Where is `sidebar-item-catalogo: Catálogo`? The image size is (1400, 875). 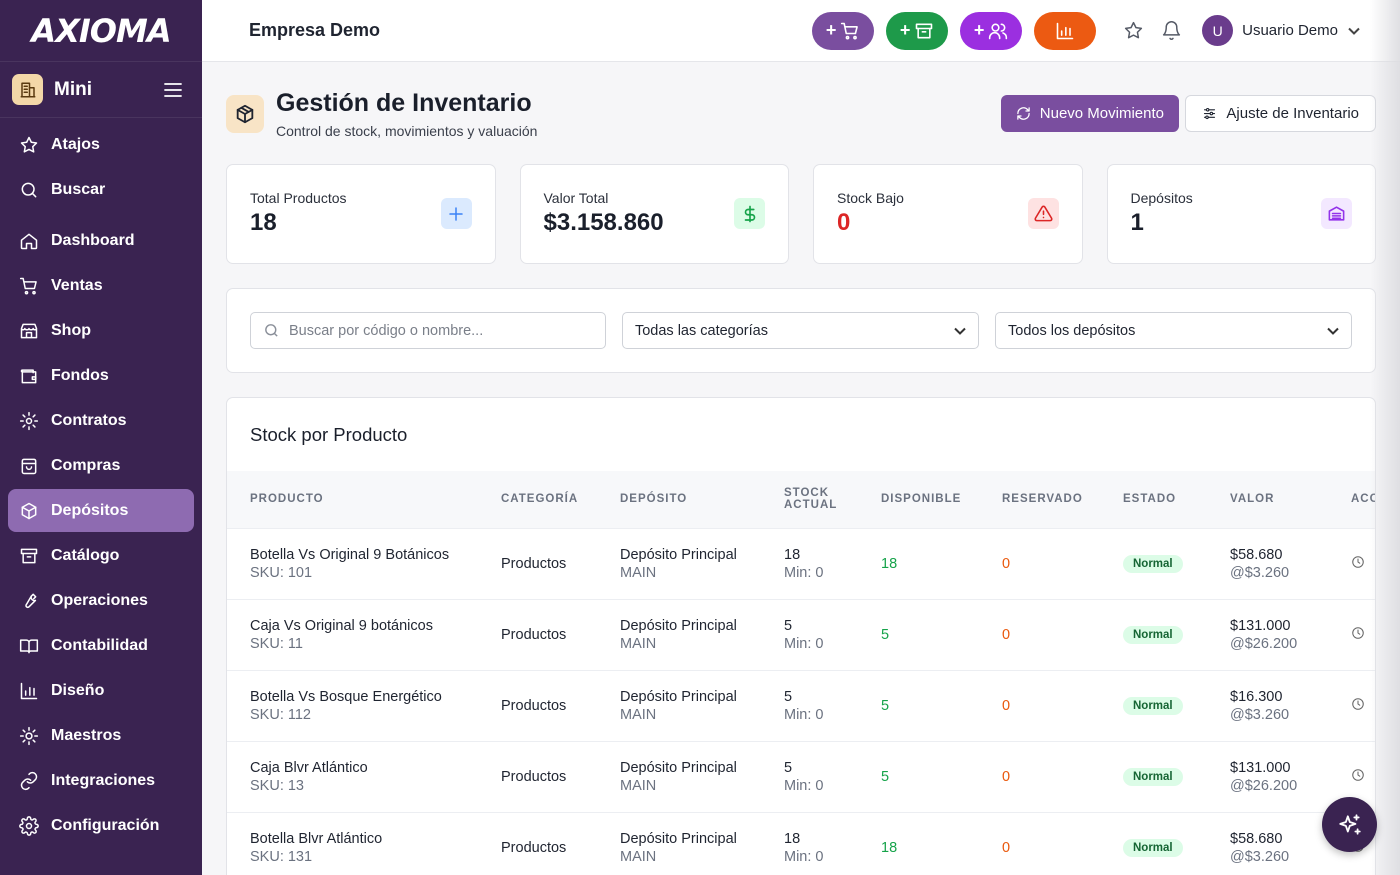
sidebar-item-catalogo: Catálogo is located at coordinates (101, 555).